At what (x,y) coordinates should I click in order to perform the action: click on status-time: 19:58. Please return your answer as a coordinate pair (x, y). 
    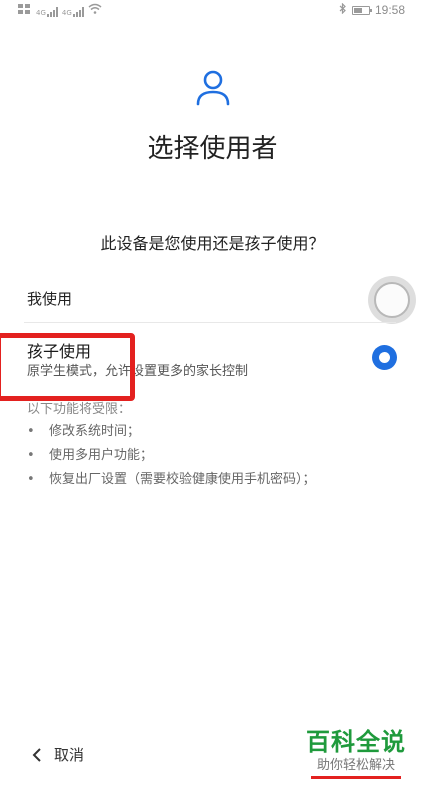
    Looking at the image, I should click on (389, 10).